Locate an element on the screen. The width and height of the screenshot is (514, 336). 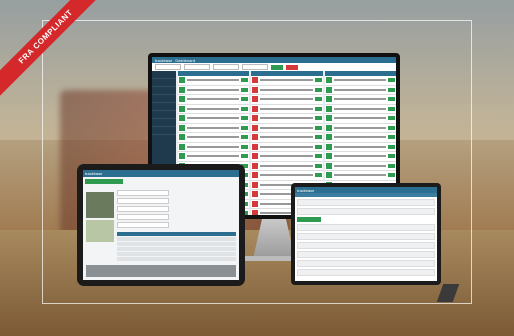
tablet-device: trackbase is located at coordinates (161, 225).